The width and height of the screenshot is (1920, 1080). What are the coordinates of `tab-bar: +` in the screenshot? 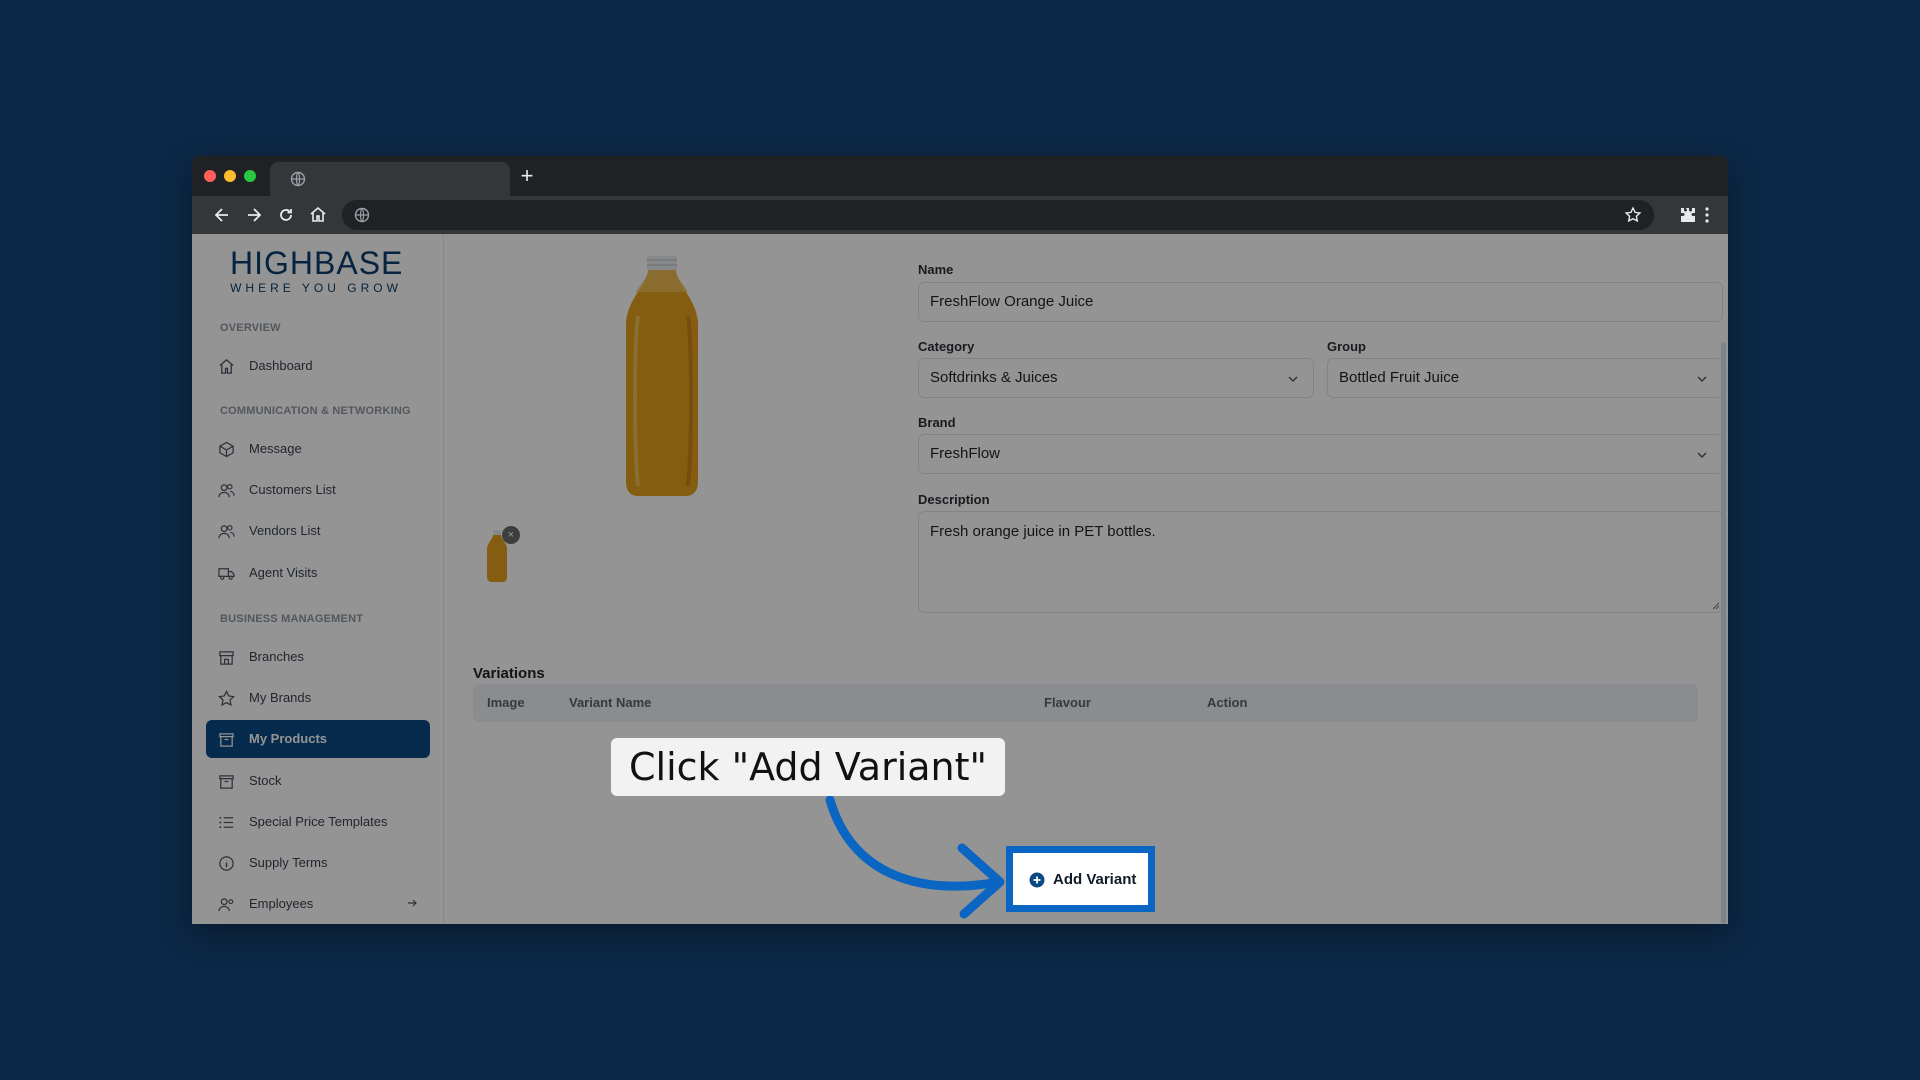 It's located at (960, 176).